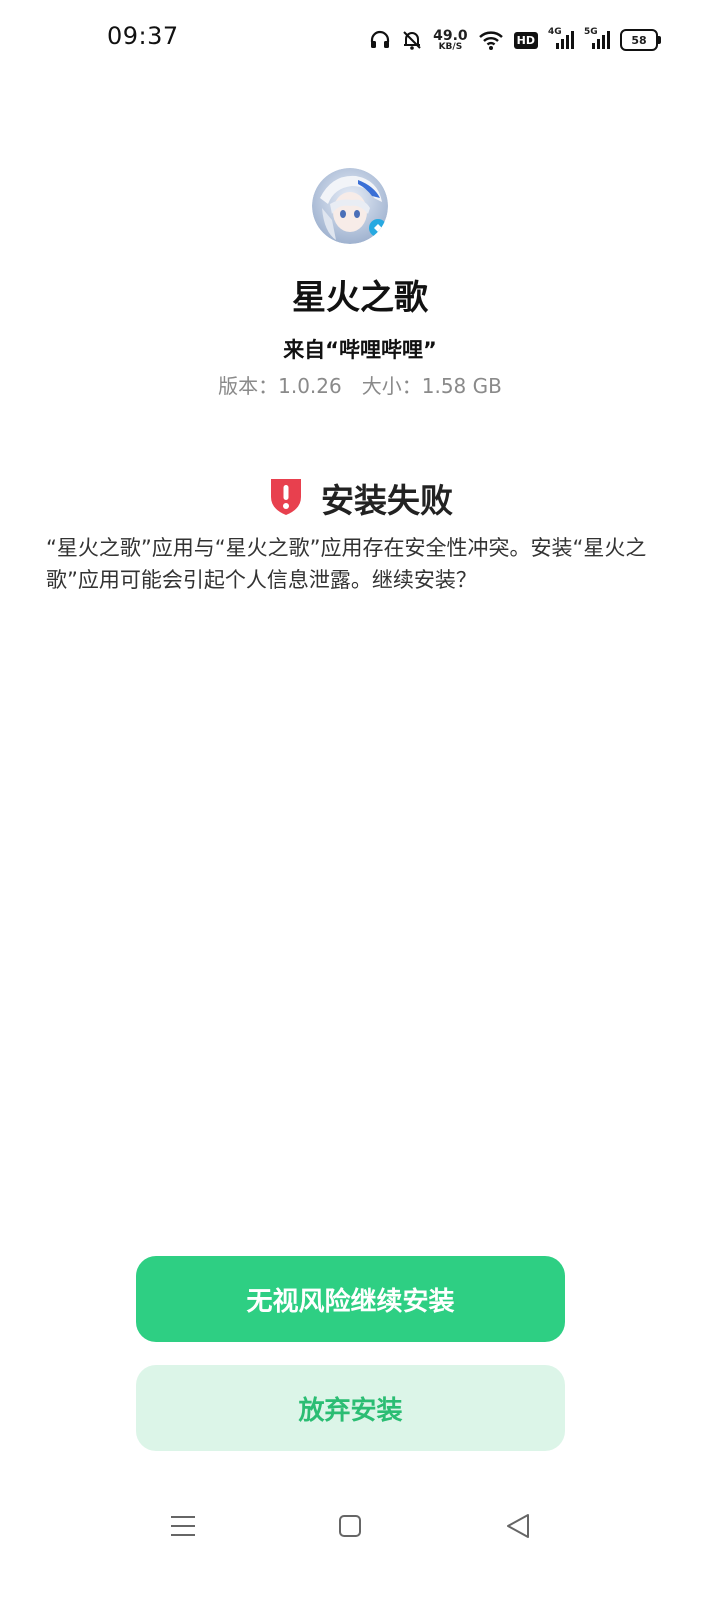 This screenshot has width=720, height=1608. What do you see at coordinates (561, 39) in the screenshot?
I see `signal-icon: 4G` at bounding box center [561, 39].